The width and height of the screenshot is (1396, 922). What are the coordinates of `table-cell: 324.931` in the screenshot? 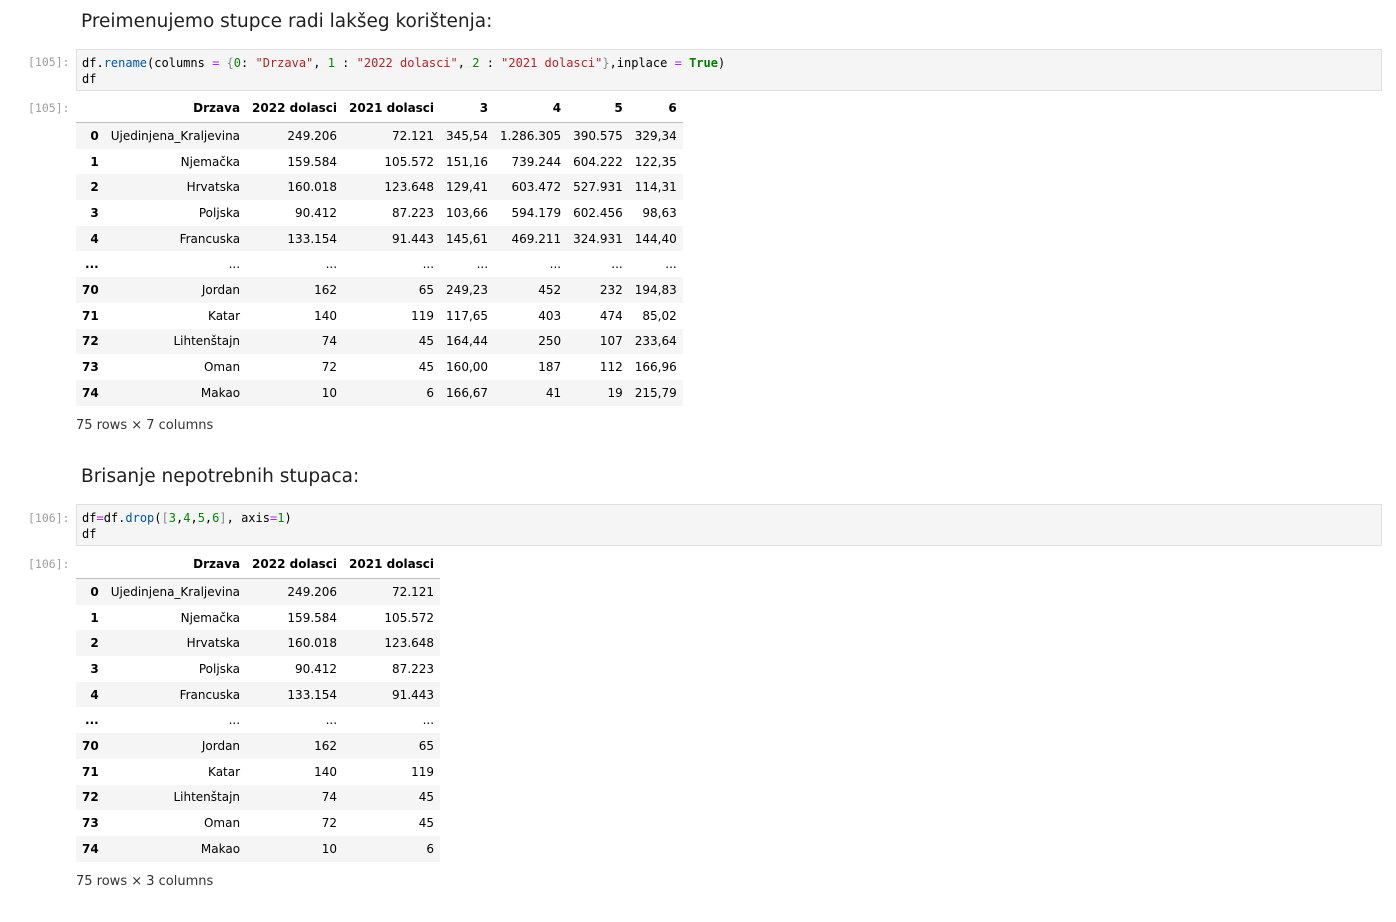 It's located at (598, 238).